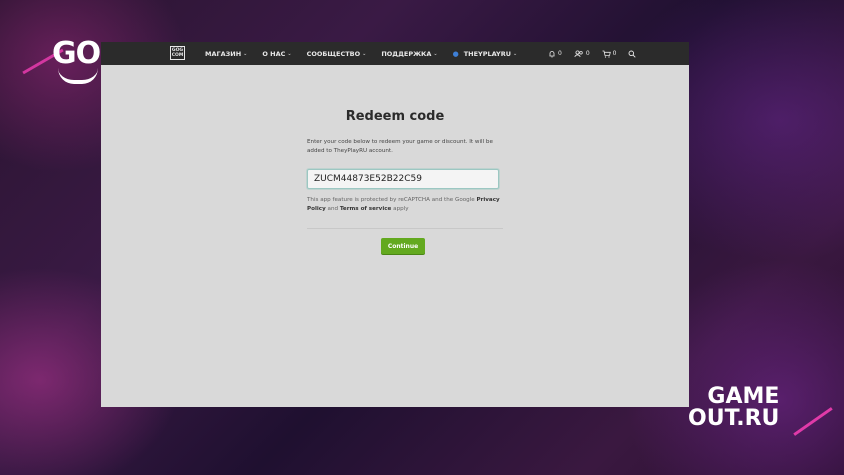  What do you see at coordinates (606, 54) in the screenshot?
I see `cart-icon` at bounding box center [606, 54].